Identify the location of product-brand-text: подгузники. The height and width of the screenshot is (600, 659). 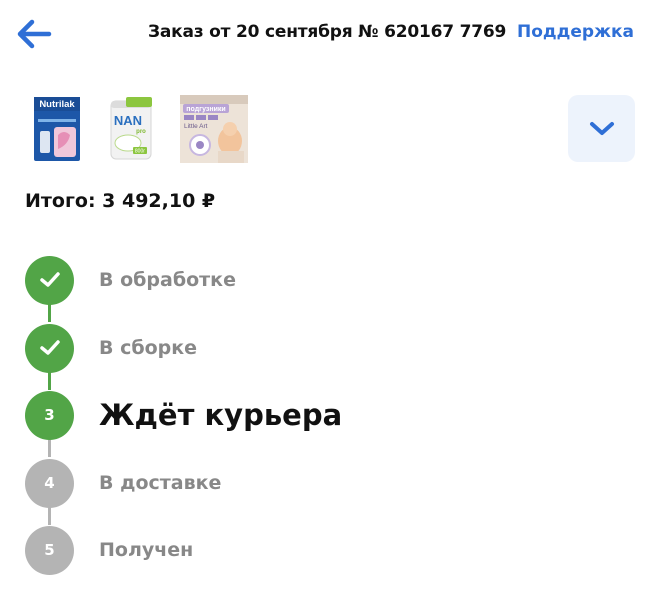
(205, 109).